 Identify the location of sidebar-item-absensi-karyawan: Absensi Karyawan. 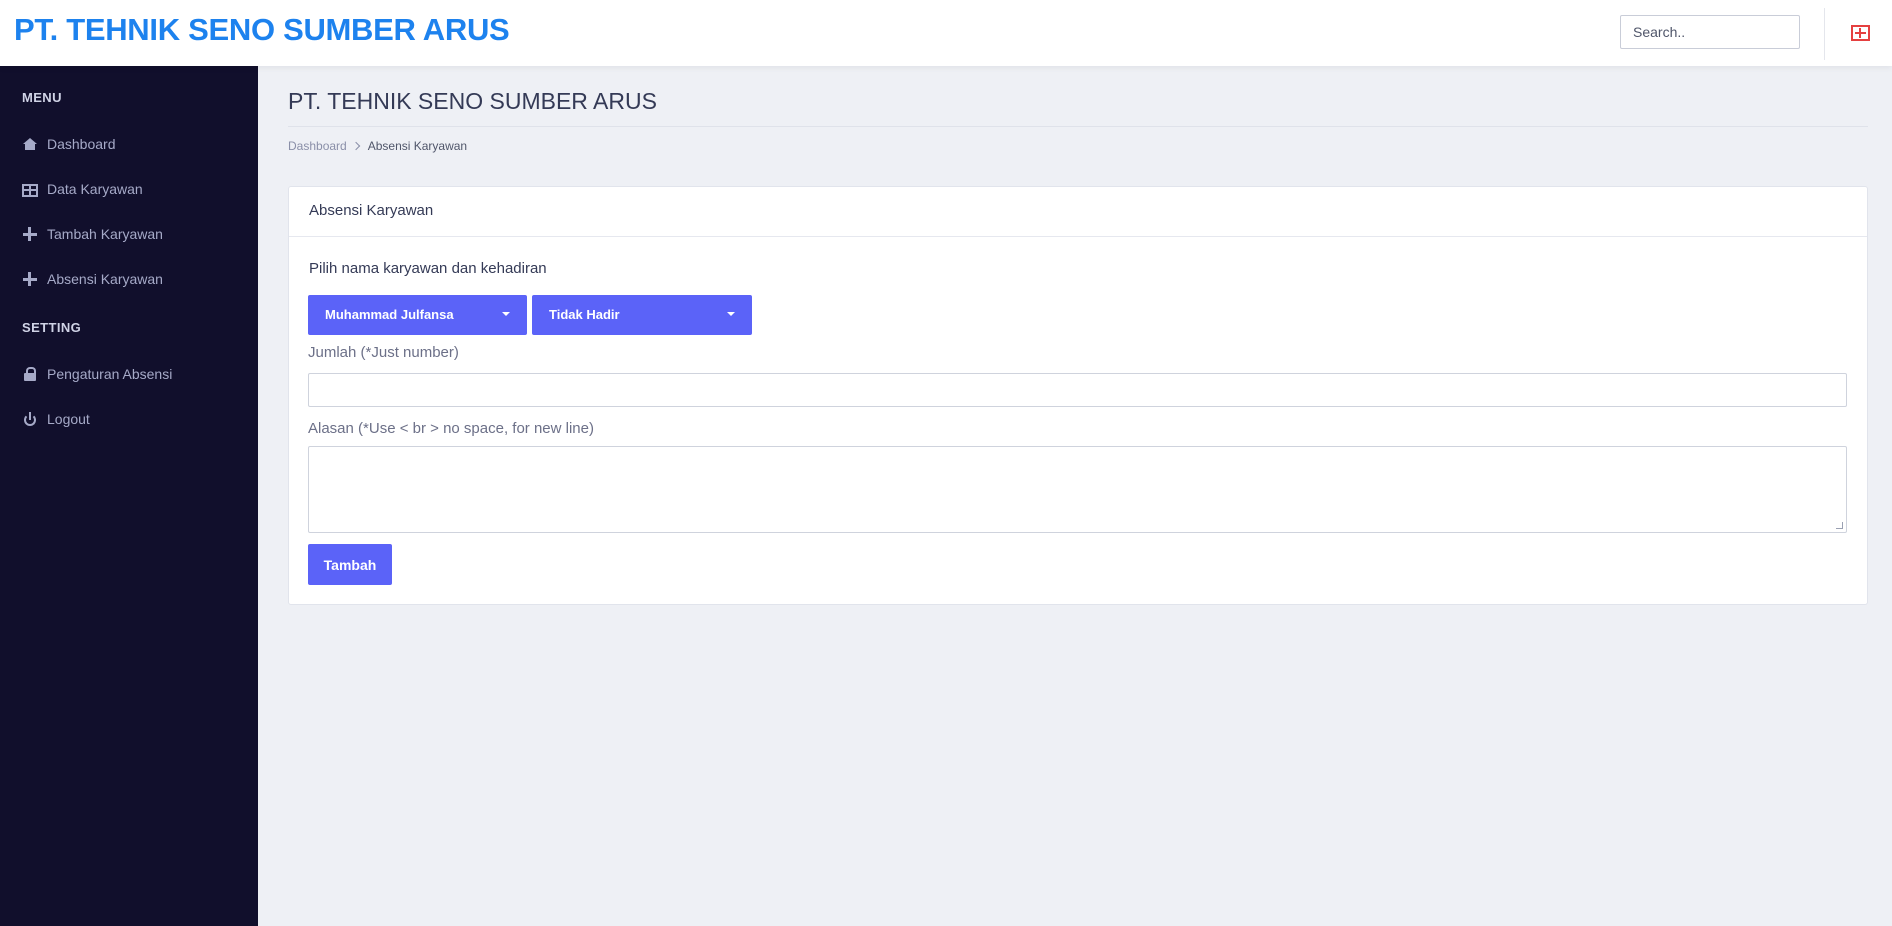
(92, 279).